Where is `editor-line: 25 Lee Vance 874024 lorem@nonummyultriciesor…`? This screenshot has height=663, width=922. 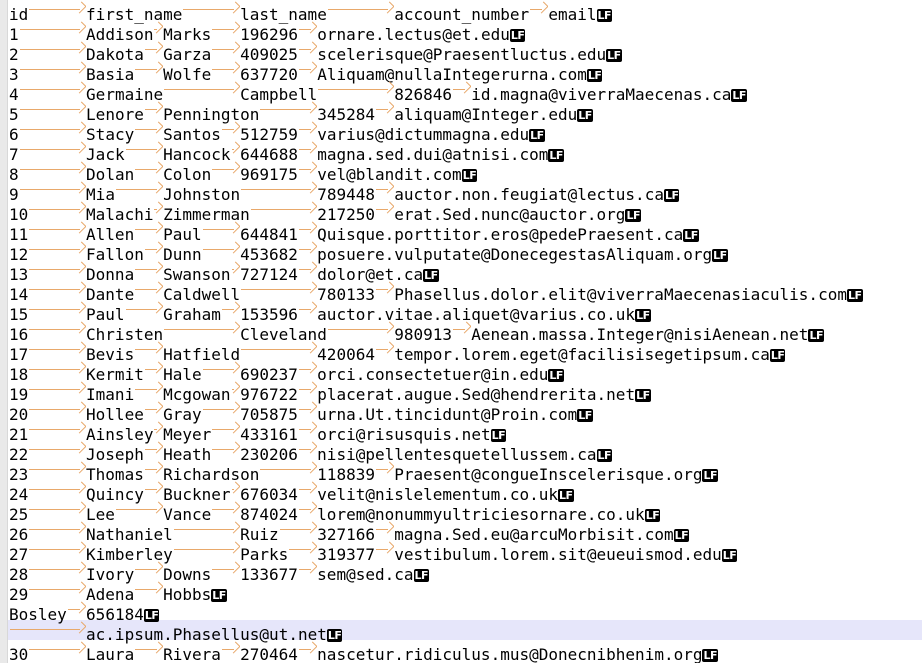
editor-line: 25 Lee Vance 874024 lorem@nonummyultriciesor… is located at coordinates (461, 512).